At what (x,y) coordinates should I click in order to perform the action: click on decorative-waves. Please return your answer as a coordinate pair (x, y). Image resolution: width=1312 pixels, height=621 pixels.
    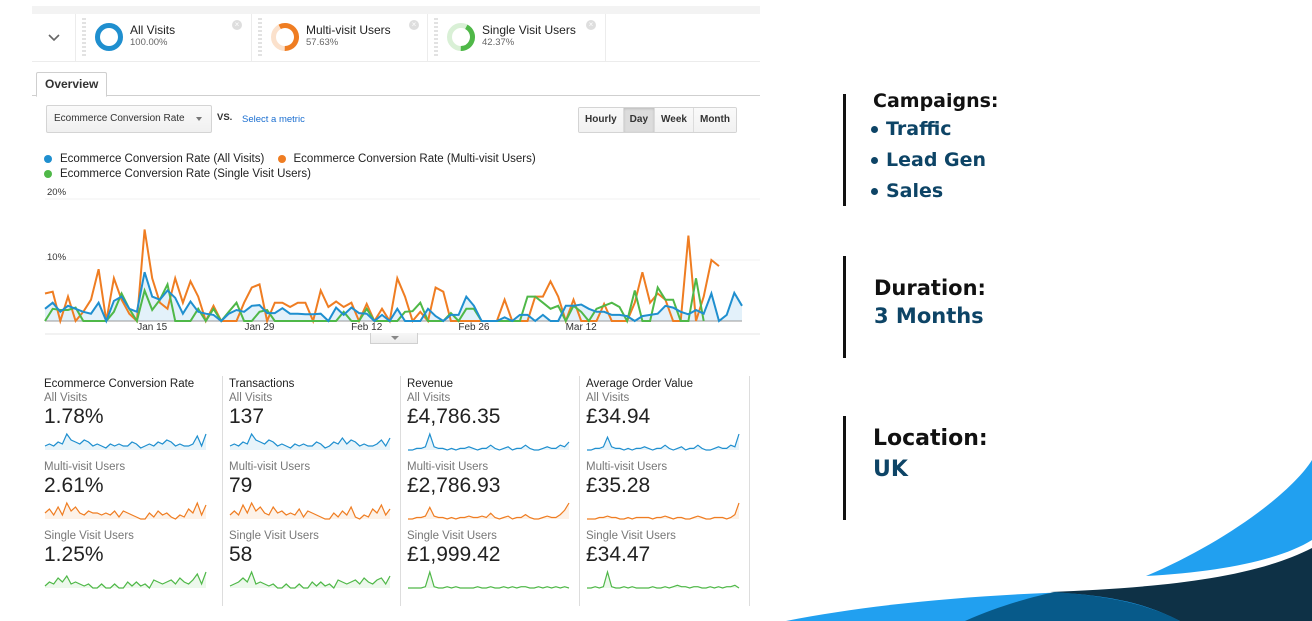
    Looking at the image, I should click on (1049, 540).